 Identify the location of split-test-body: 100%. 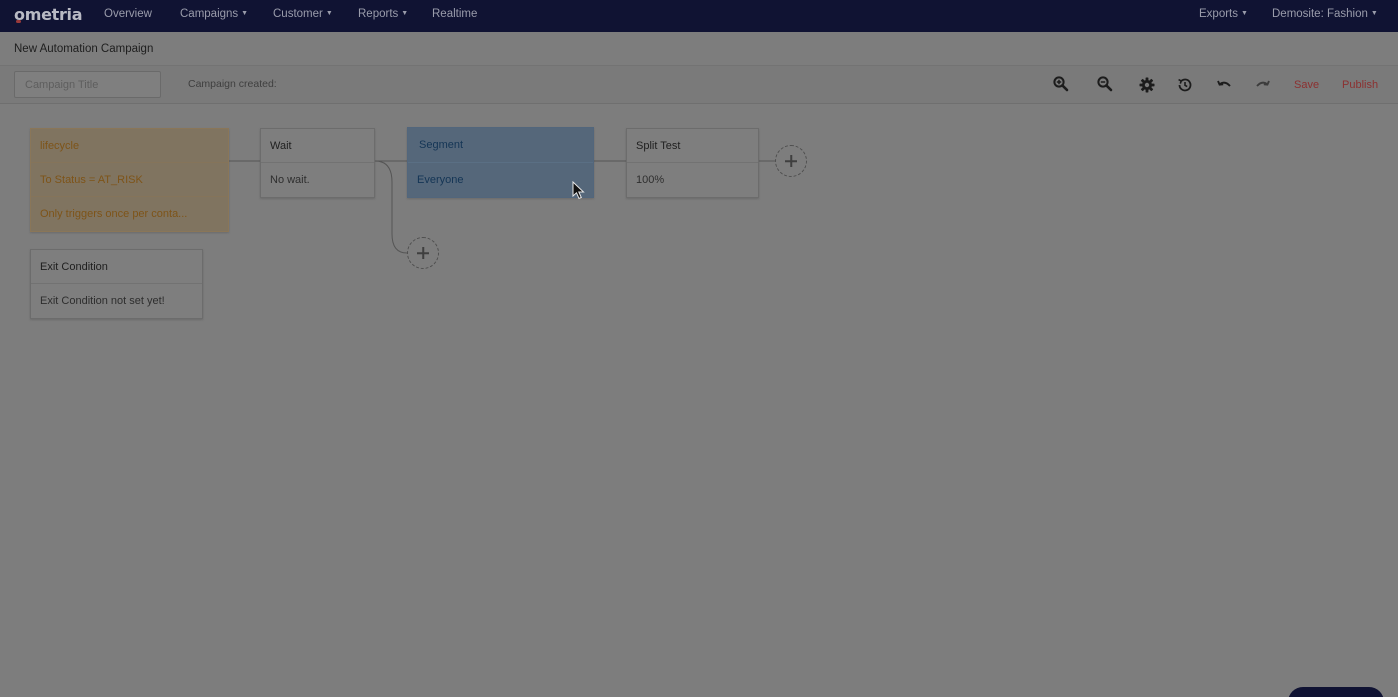
(650, 180).